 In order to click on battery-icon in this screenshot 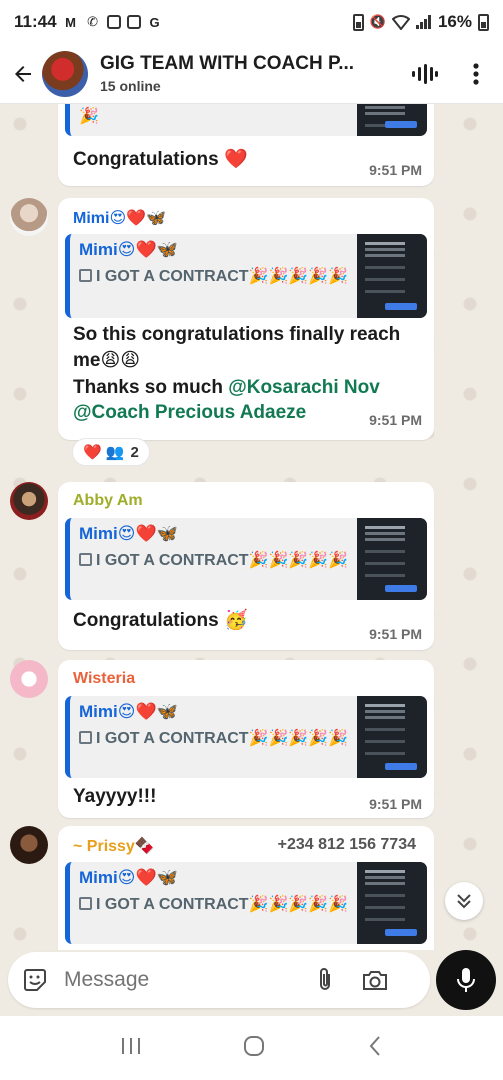, I will do `click(483, 22)`.